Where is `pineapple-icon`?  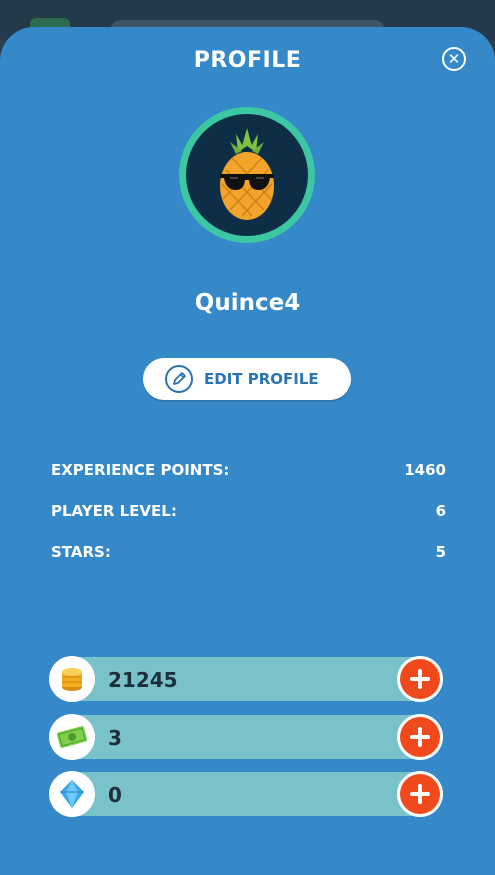
pineapple-icon is located at coordinates (247, 174).